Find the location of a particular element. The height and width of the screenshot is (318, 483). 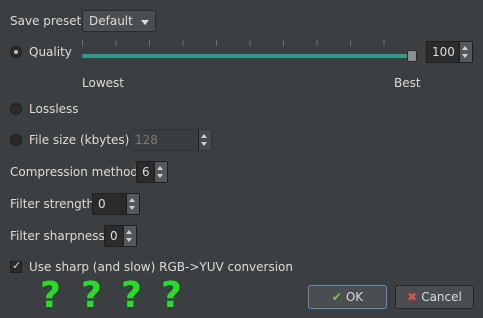

question-mark-1: ? is located at coordinates (50, 295).